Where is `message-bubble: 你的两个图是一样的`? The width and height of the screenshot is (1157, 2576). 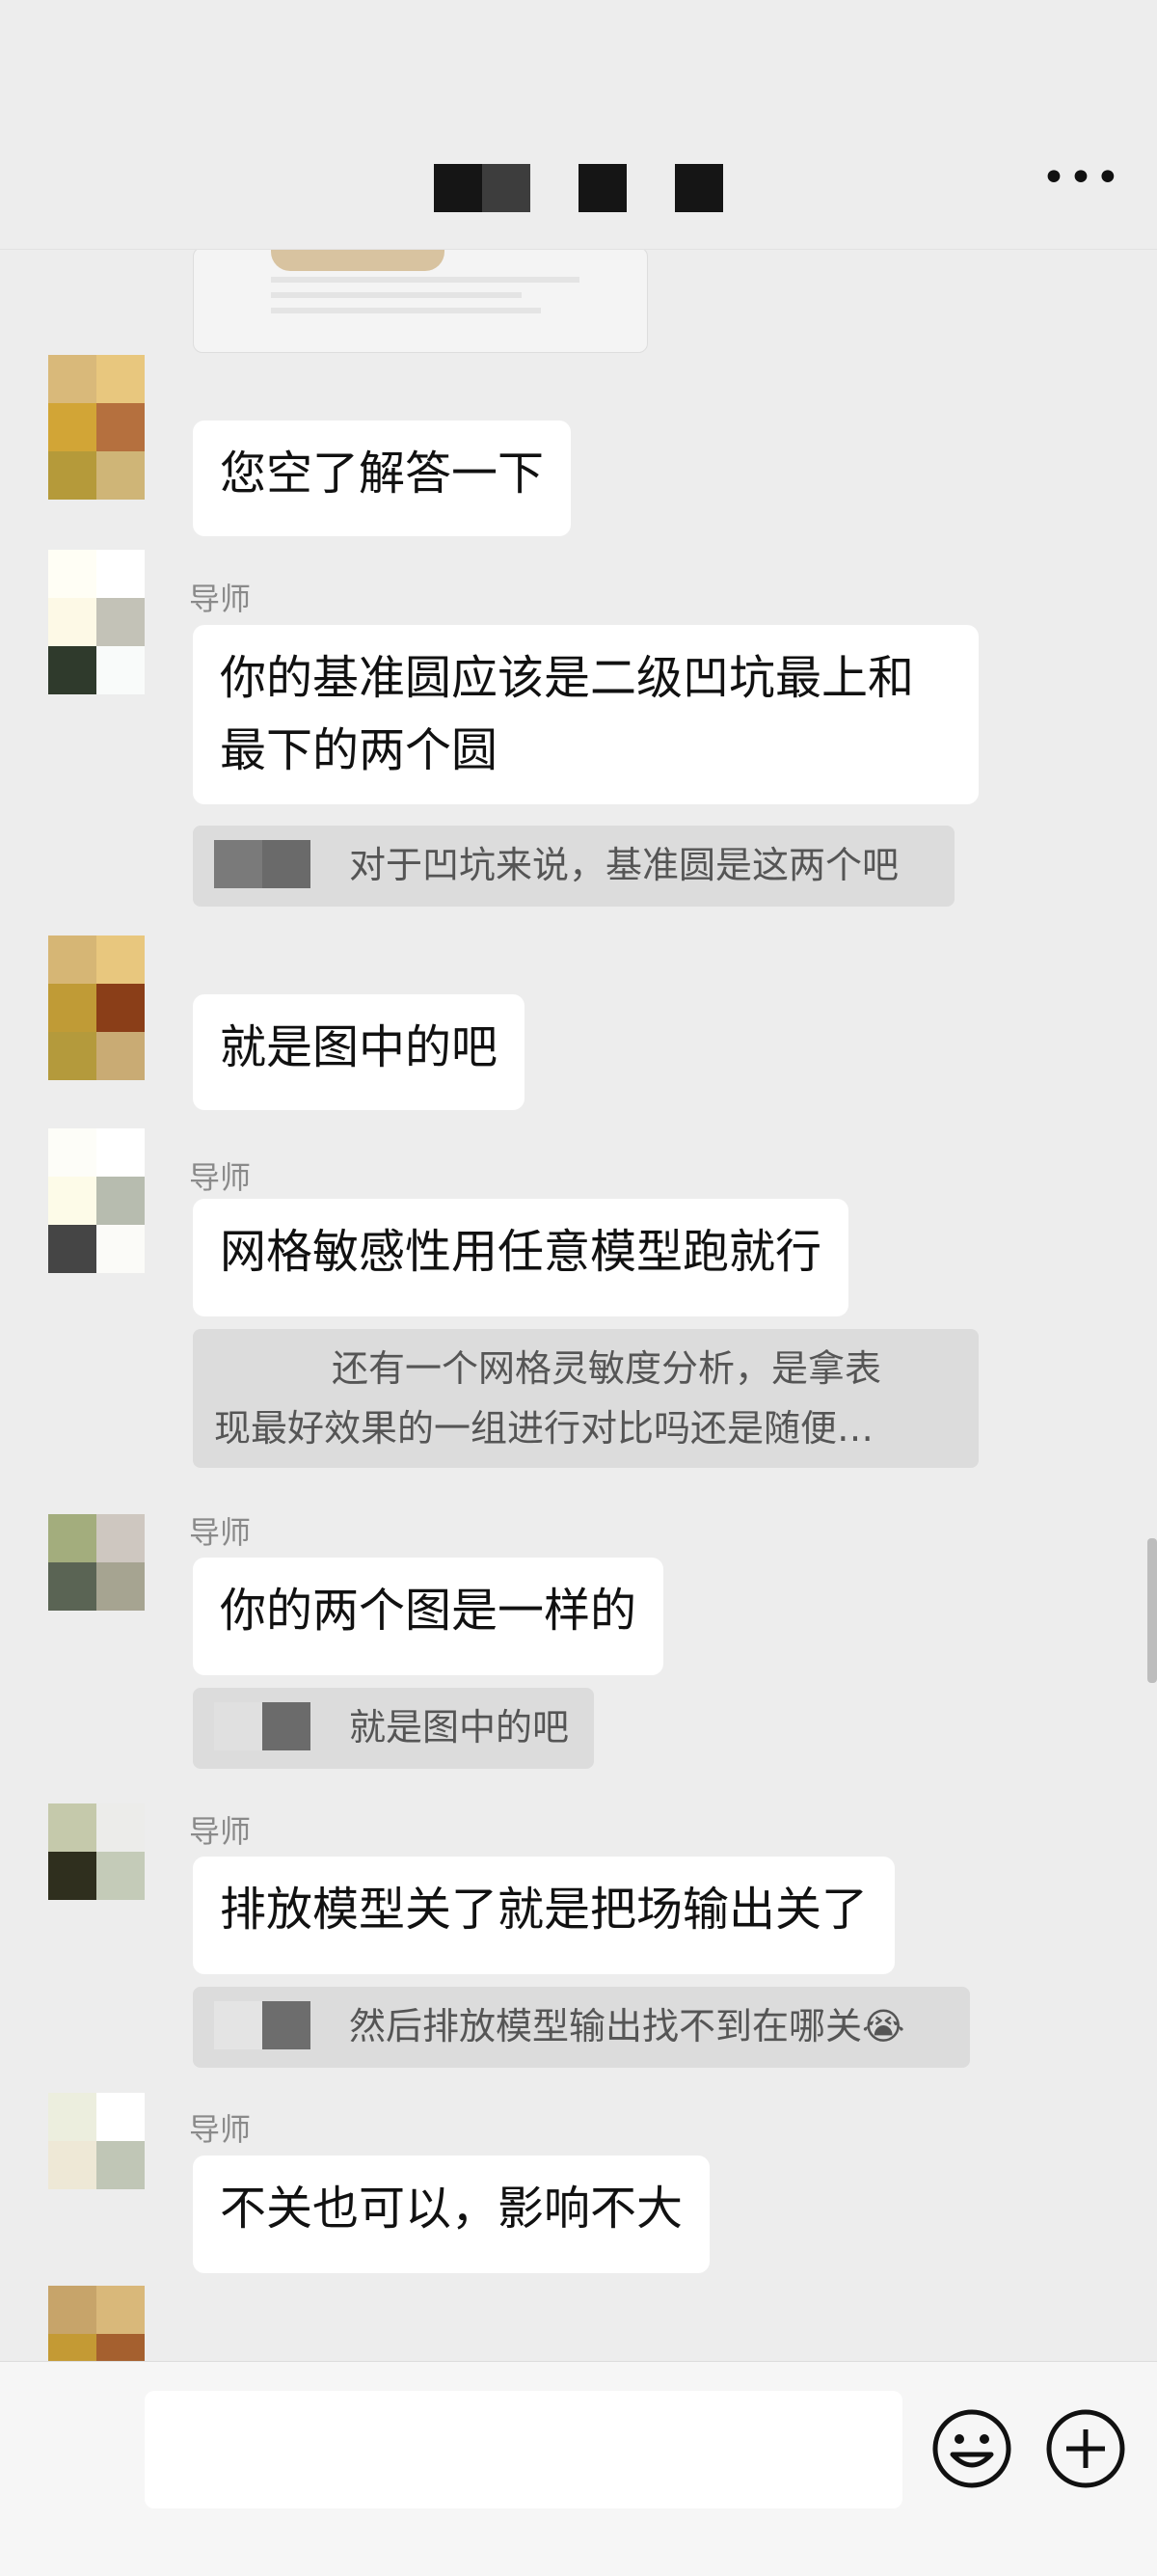
message-bubble: 你的两个图是一样的 is located at coordinates (428, 1616).